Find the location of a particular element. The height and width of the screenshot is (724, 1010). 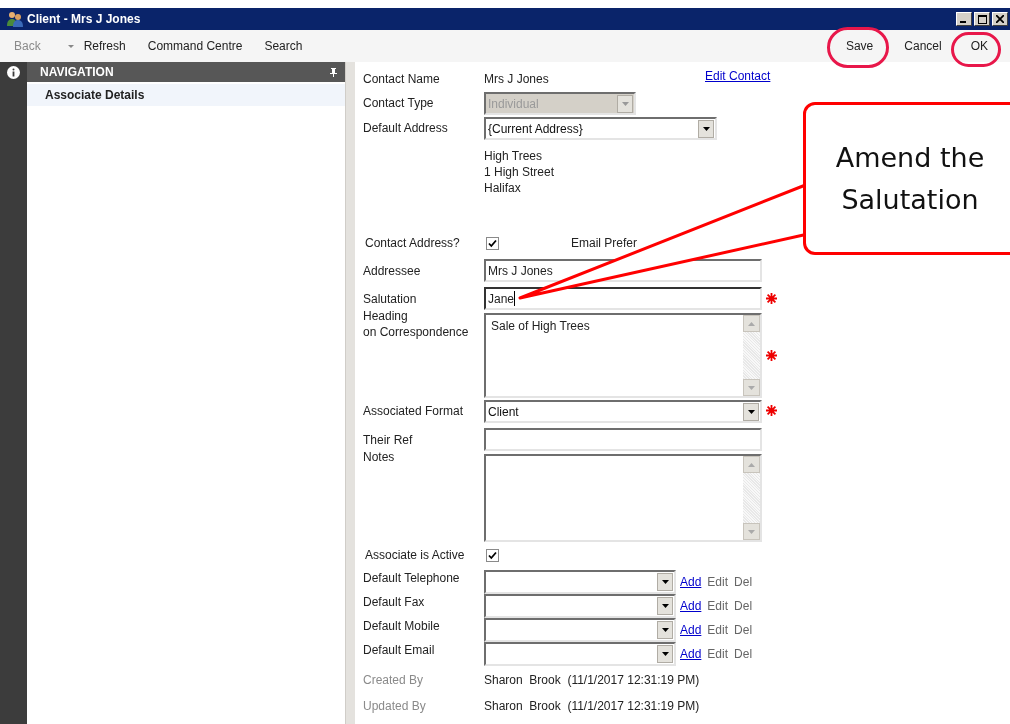

field-label: Salutation is located at coordinates (390, 298).